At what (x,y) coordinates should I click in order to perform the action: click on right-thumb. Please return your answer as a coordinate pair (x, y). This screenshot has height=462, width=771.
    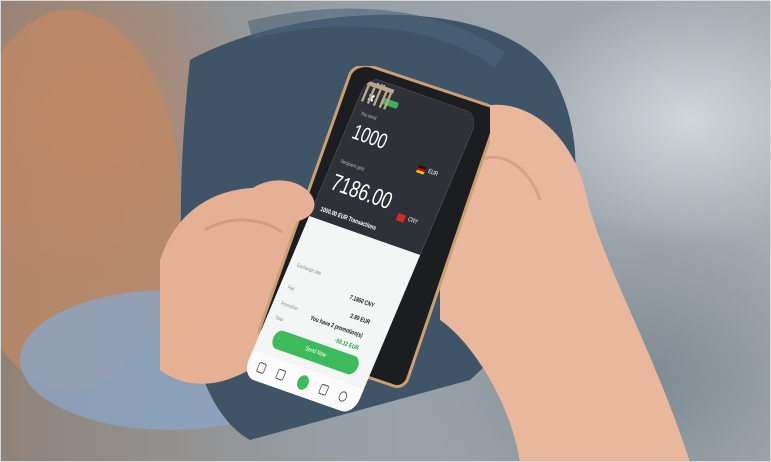
    Looking at the image, I should click on (496, 224).